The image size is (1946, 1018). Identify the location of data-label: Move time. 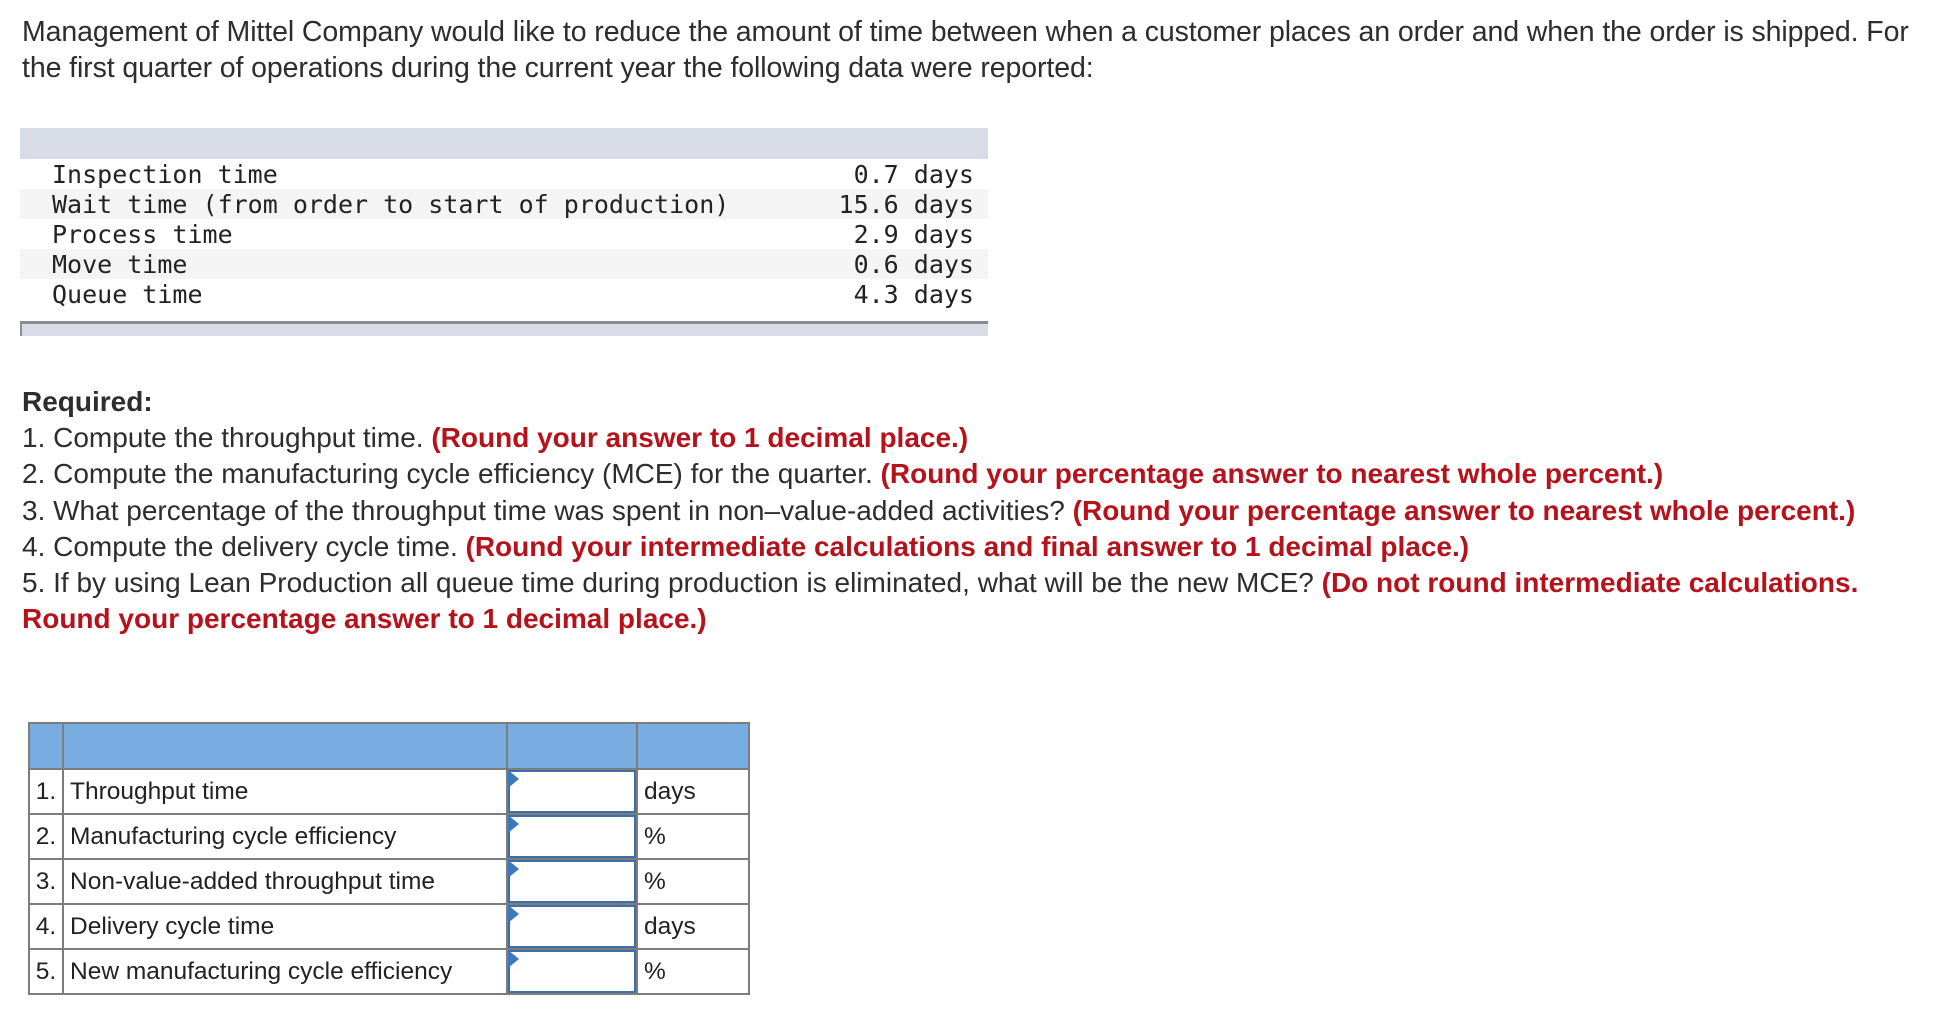
(120, 264).